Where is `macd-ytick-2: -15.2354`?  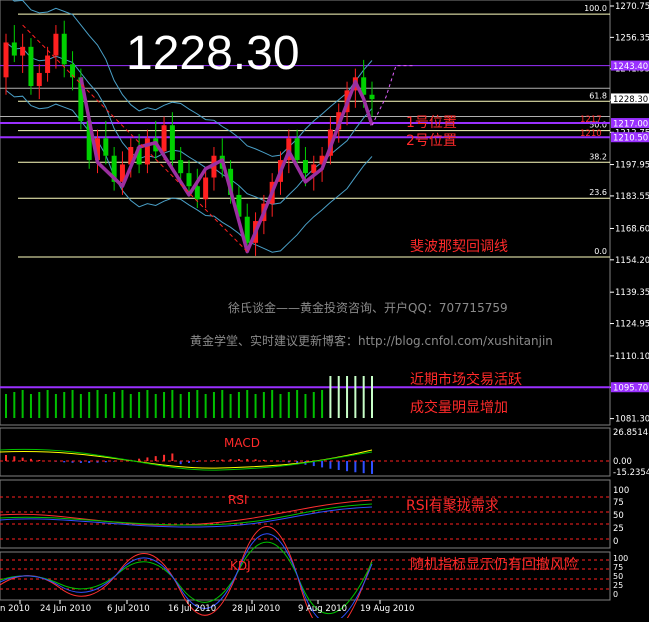 macd-ytick-2: -15.2354 is located at coordinates (631, 473).